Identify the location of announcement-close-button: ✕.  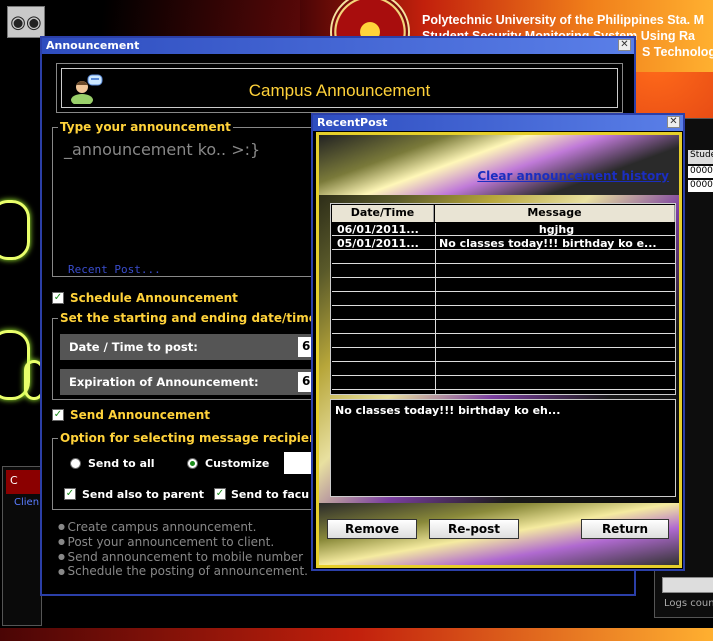
(624, 45).